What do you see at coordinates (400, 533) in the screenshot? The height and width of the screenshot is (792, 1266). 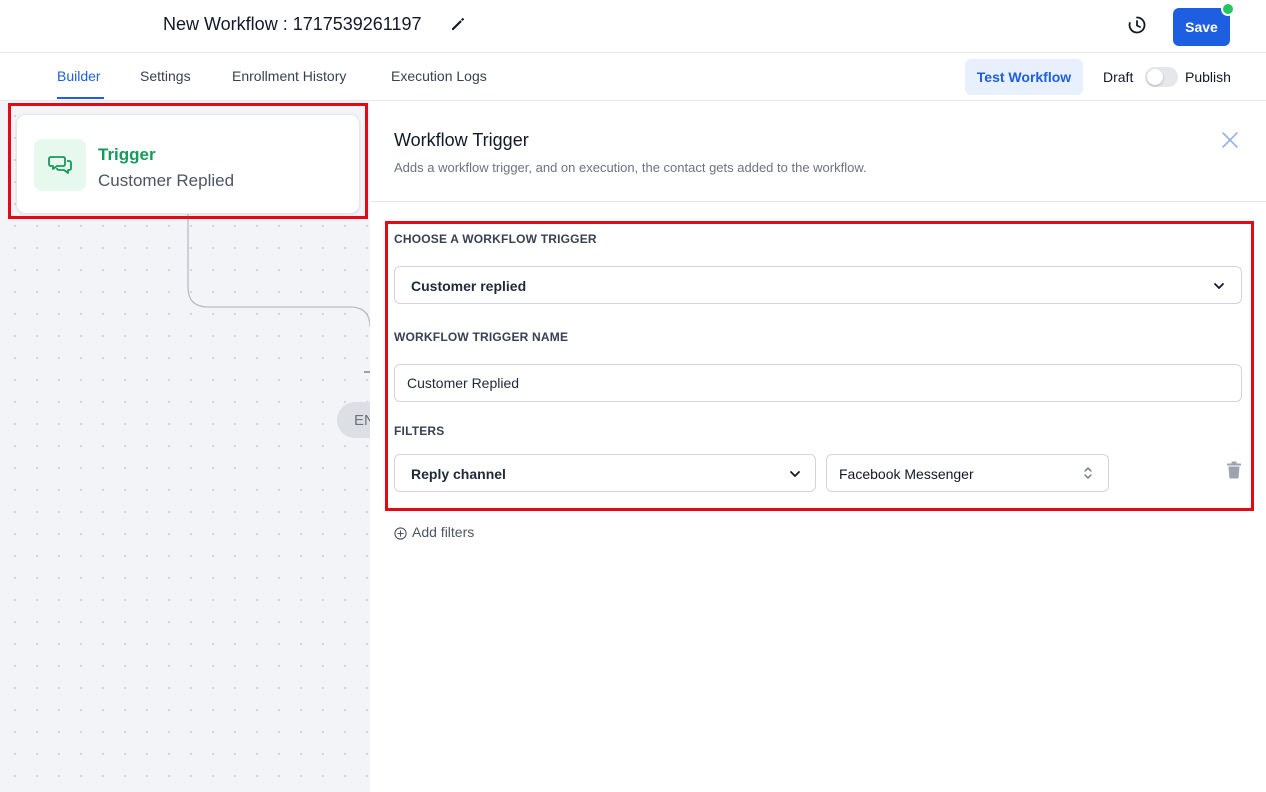 I see `plus-circle-icon` at bounding box center [400, 533].